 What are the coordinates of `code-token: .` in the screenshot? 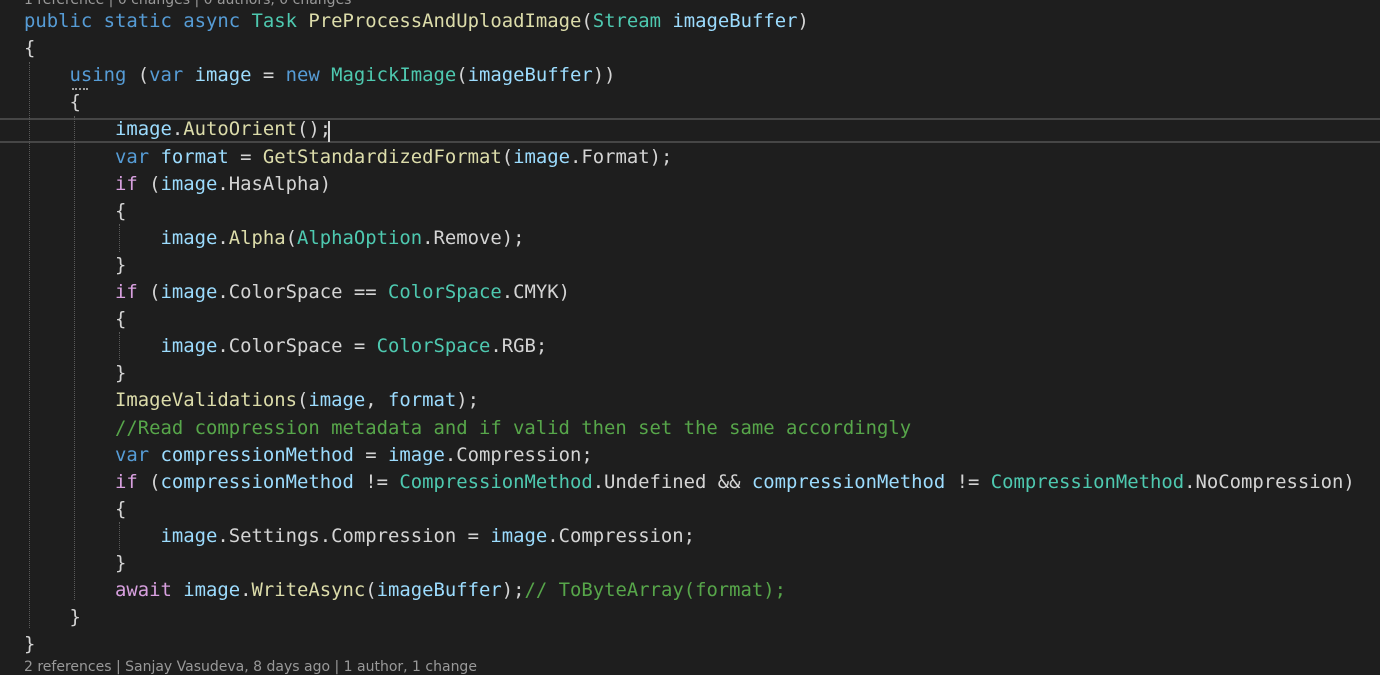 It's located at (177, 129).